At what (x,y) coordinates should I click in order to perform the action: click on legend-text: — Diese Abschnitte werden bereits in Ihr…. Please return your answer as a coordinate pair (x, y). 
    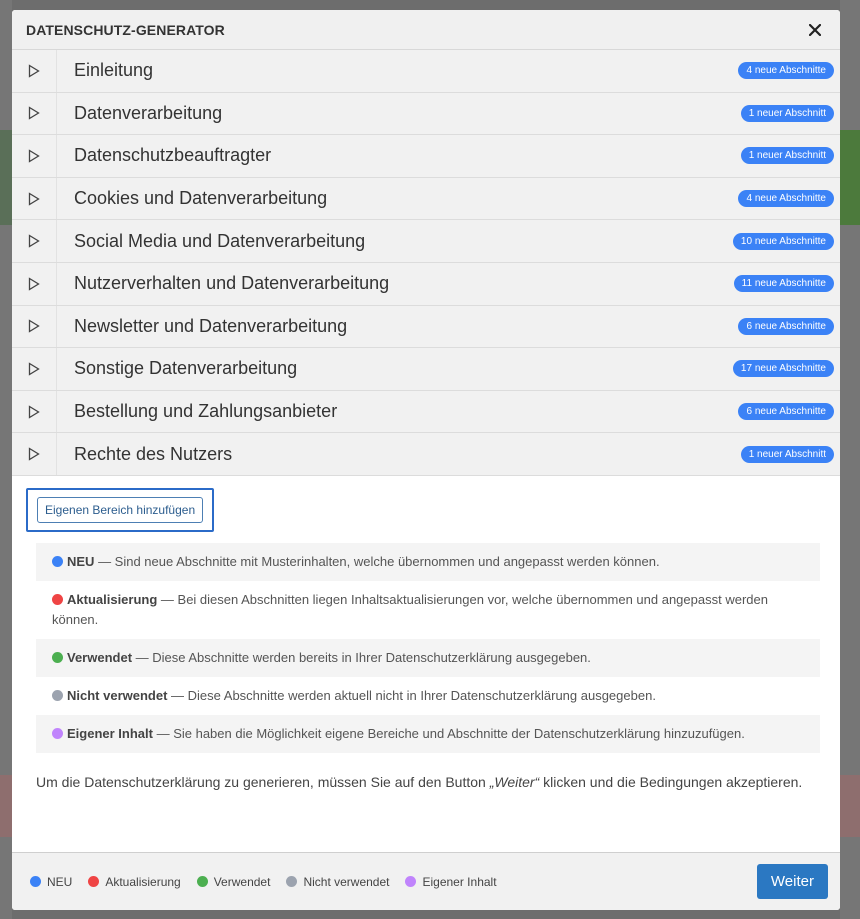
    Looking at the image, I should click on (361, 657).